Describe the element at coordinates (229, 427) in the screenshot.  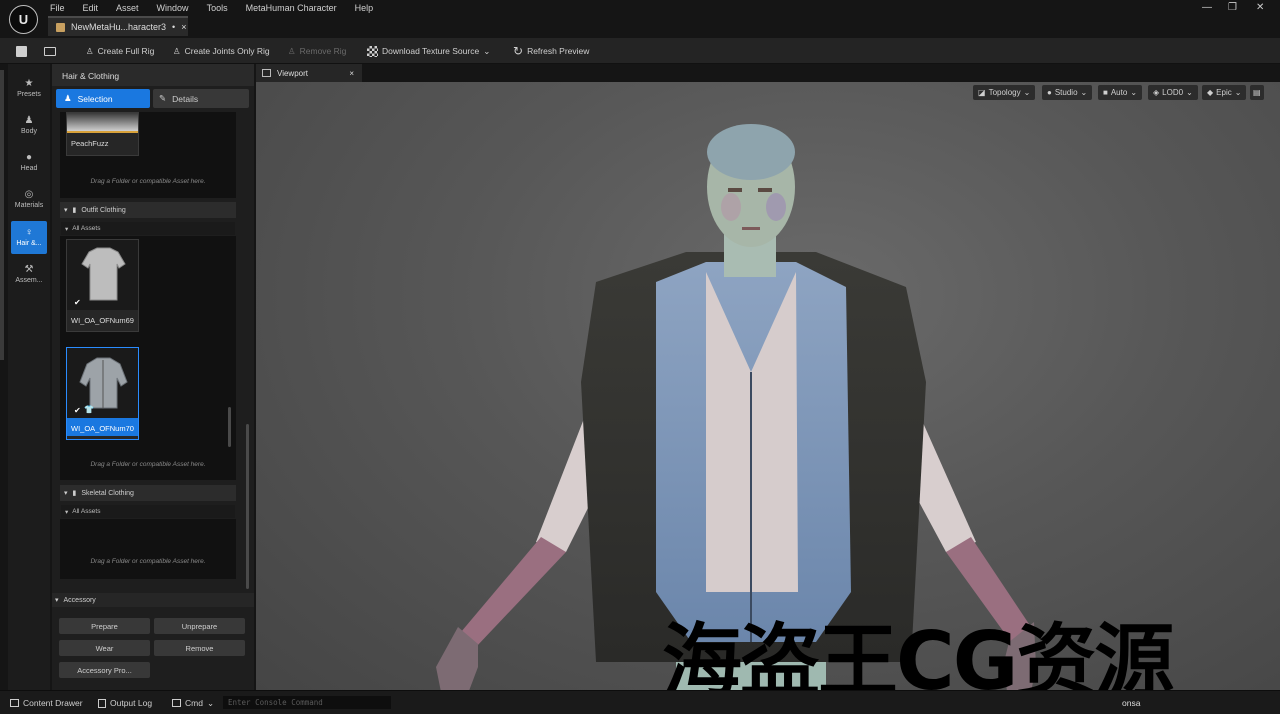
I see `outfit-scrollbar` at that location.